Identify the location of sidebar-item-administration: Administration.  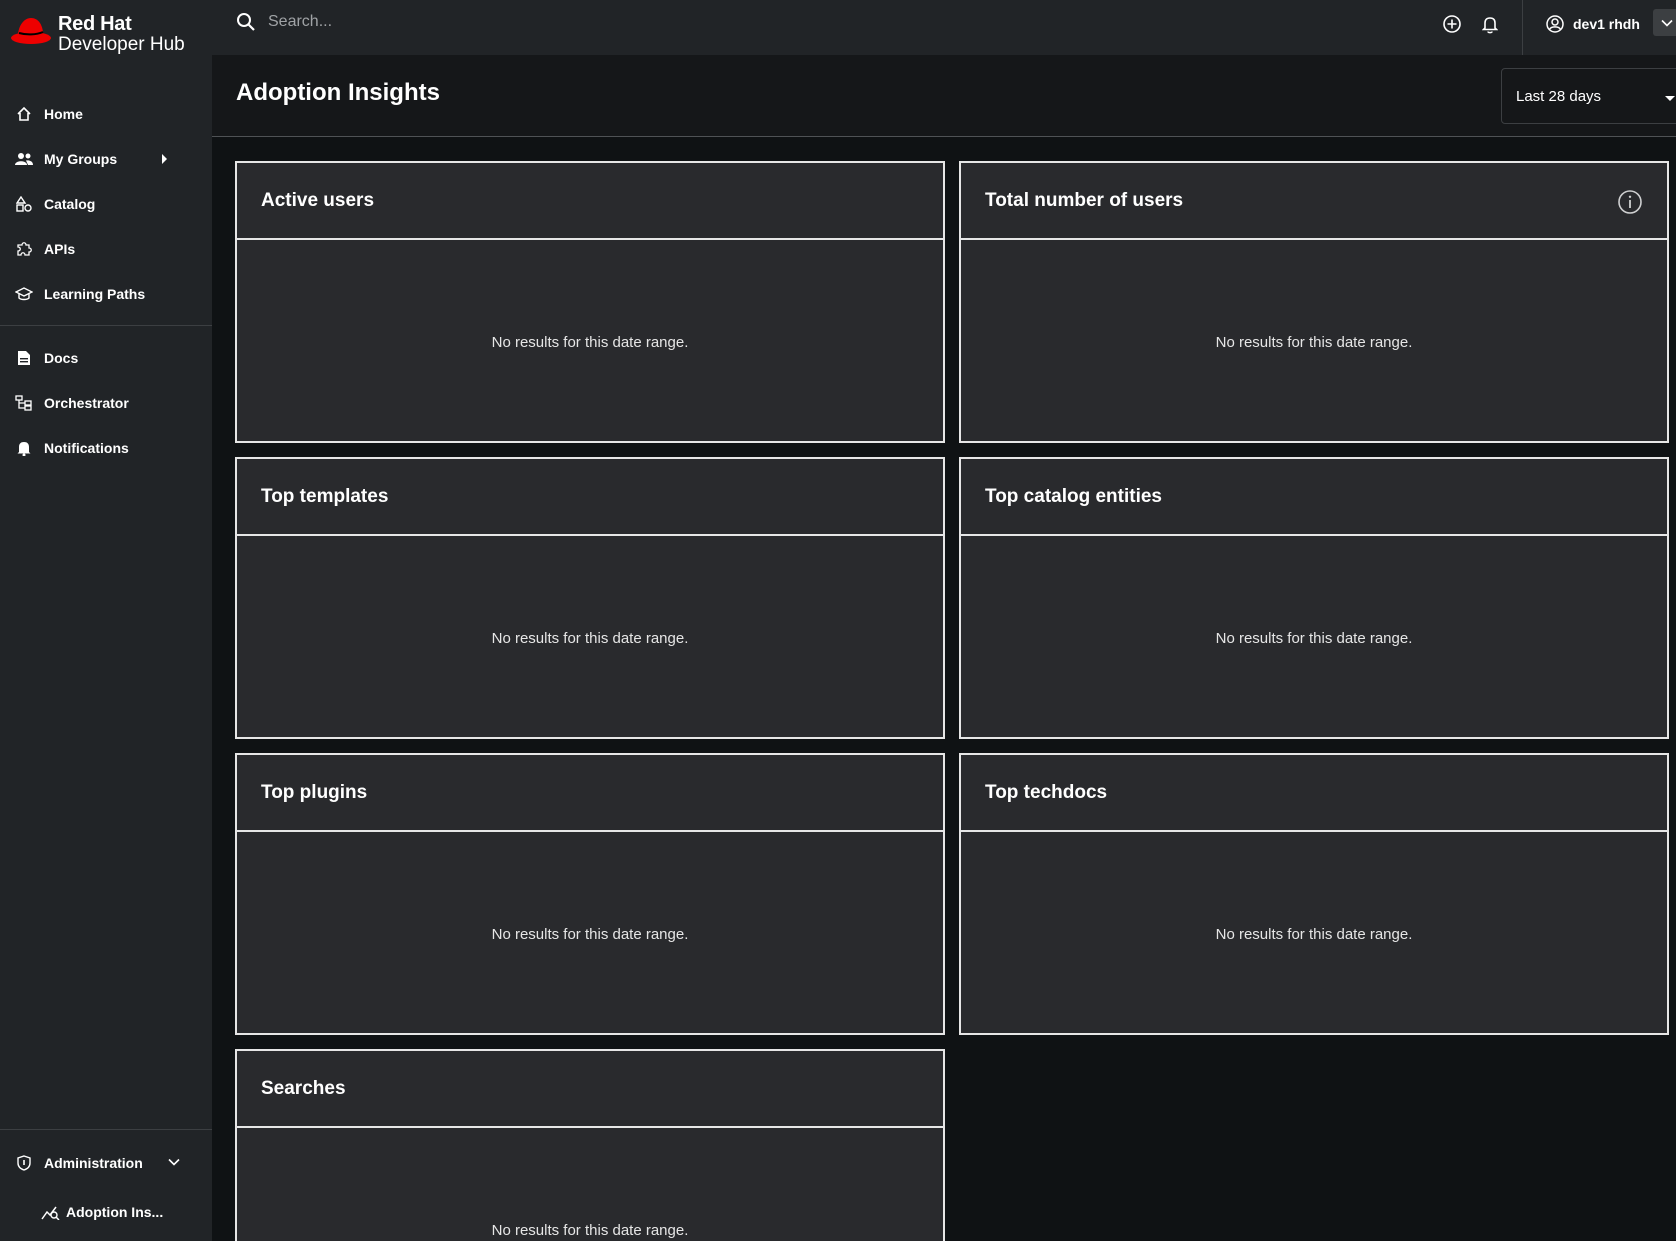
(106, 1163).